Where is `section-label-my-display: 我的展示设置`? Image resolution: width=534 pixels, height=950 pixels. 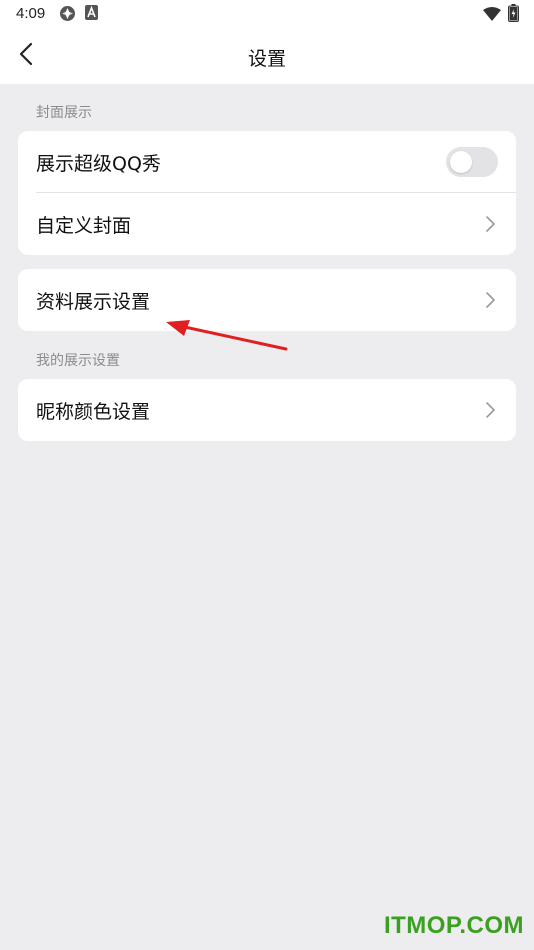
section-label-my-display: 我的展示设置 is located at coordinates (78, 361).